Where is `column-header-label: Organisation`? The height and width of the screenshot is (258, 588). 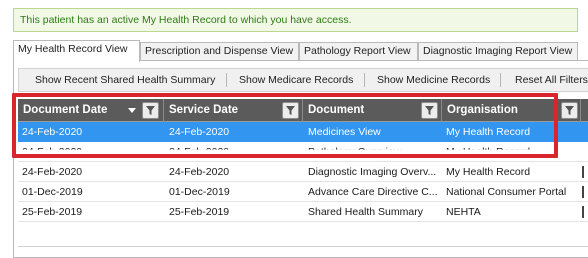 column-header-label: Organisation is located at coordinates (482, 110).